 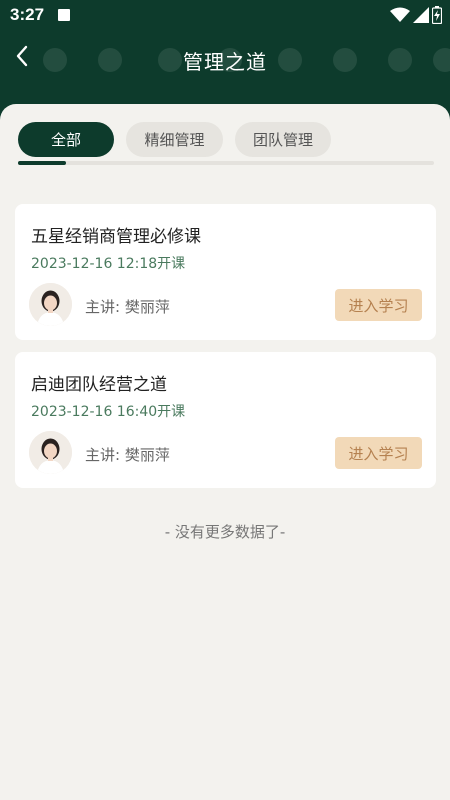 I want to click on tab-bar: 全部 精细管理 团队管理, so click(x=174, y=139).